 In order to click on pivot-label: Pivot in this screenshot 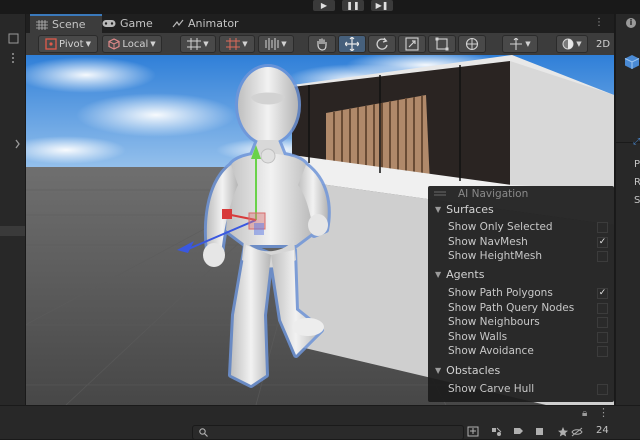, I will do `click(71, 44)`.